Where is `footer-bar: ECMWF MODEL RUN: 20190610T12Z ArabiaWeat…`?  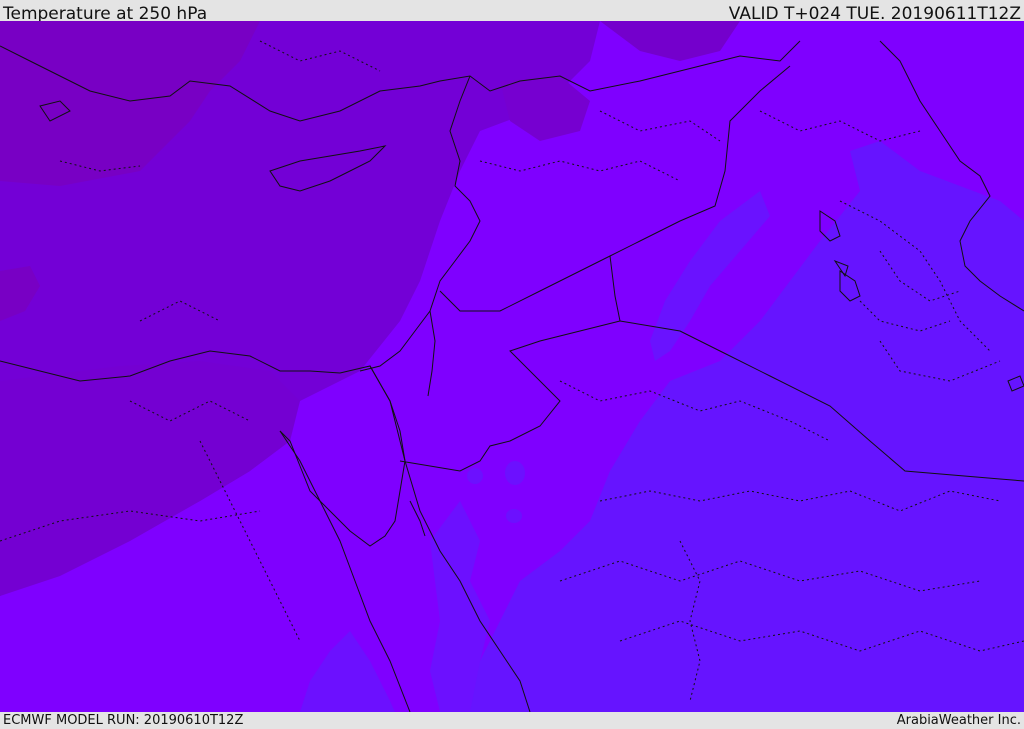 footer-bar: ECMWF MODEL RUN: 20190610T12Z ArabiaWeat… is located at coordinates (512, 720).